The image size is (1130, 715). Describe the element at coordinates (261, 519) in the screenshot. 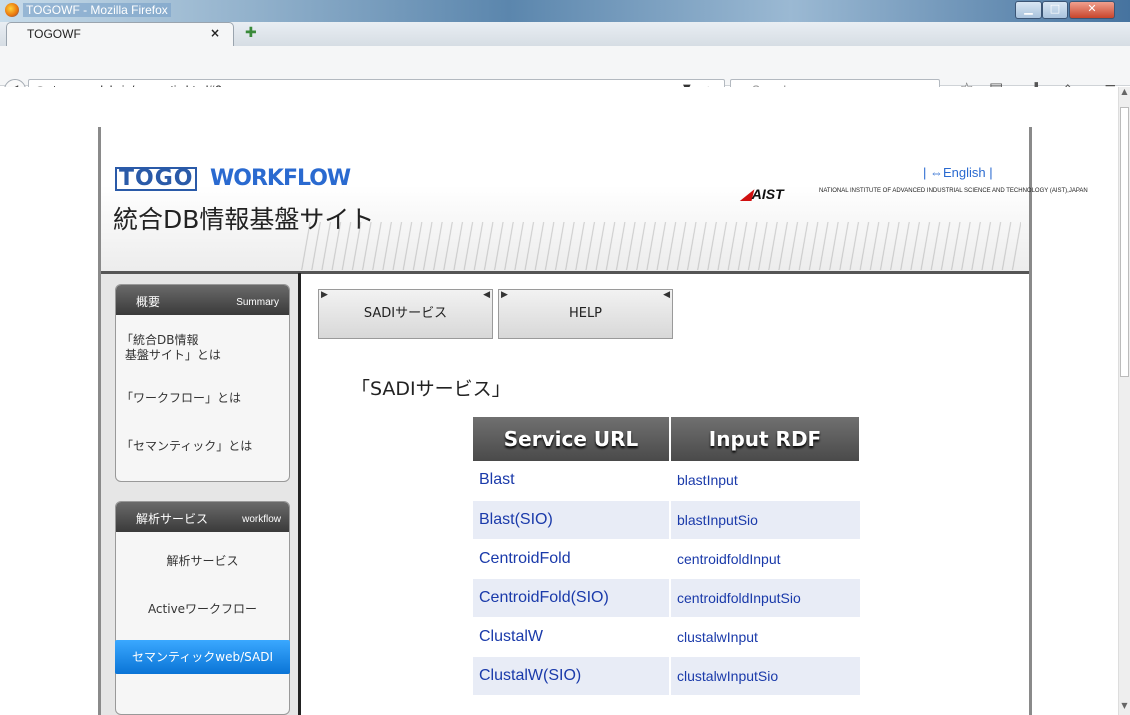

I see `workflow-subtitle: workflow` at that location.